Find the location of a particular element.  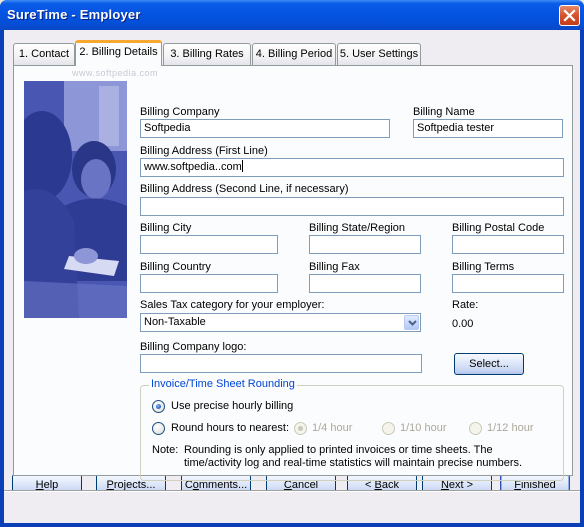

state-input is located at coordinates (365, 244).